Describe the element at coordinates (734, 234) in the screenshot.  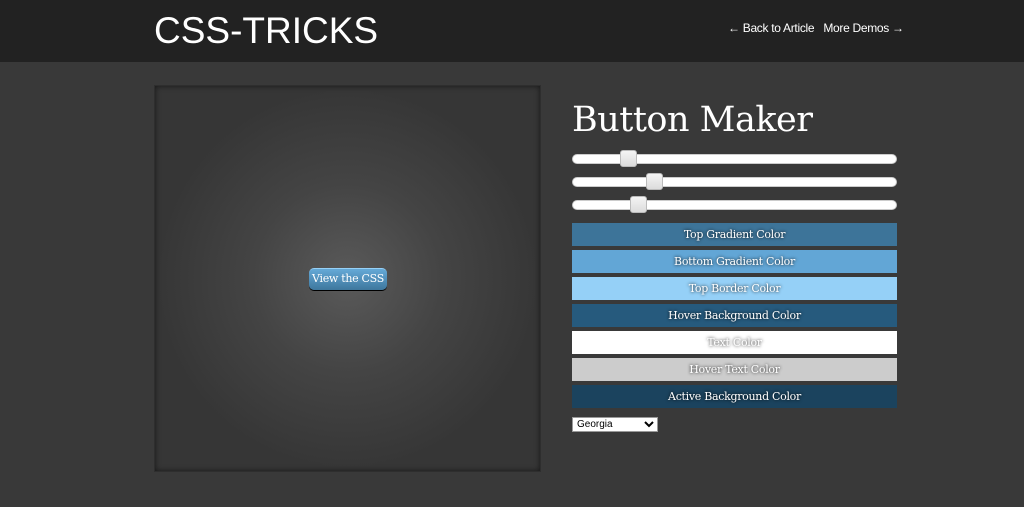
I see `color-button: Top Gradient Color` at that location.